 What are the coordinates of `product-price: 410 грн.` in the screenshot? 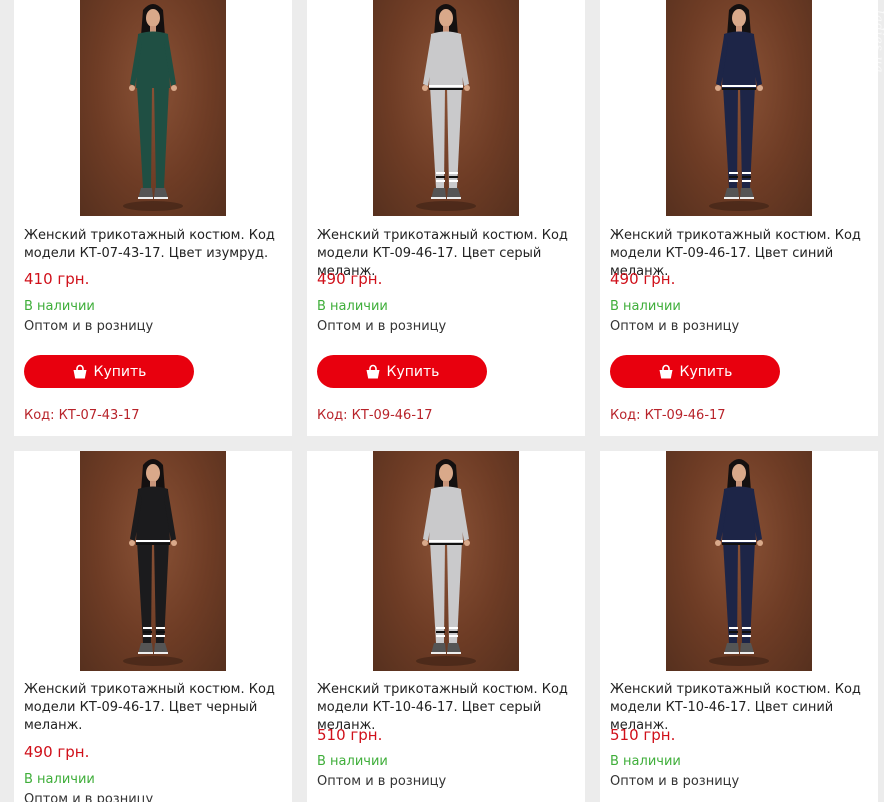 It's located at (57, 279).